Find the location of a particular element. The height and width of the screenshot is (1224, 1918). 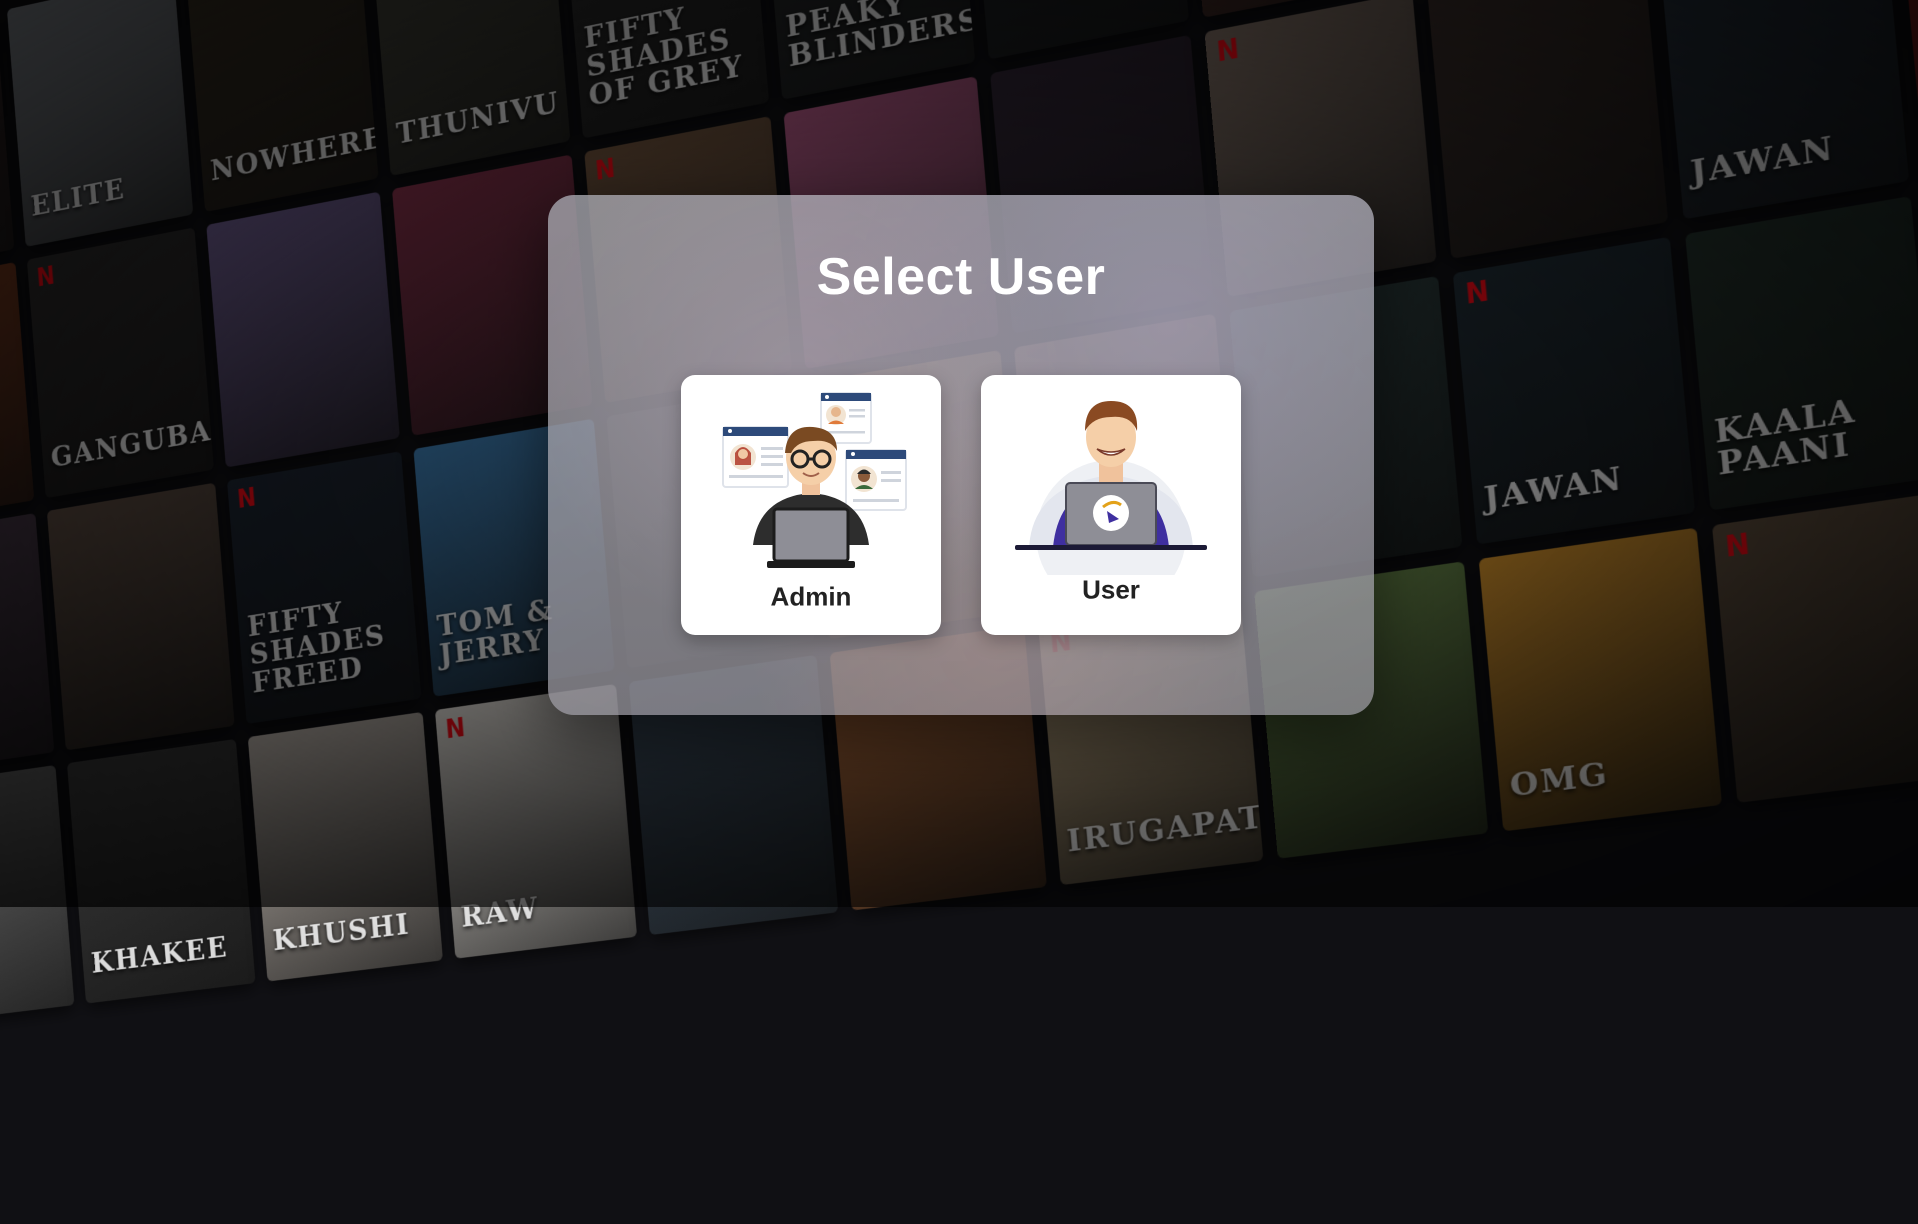

profile-card-left-icon is located at coordinates (755, 457).